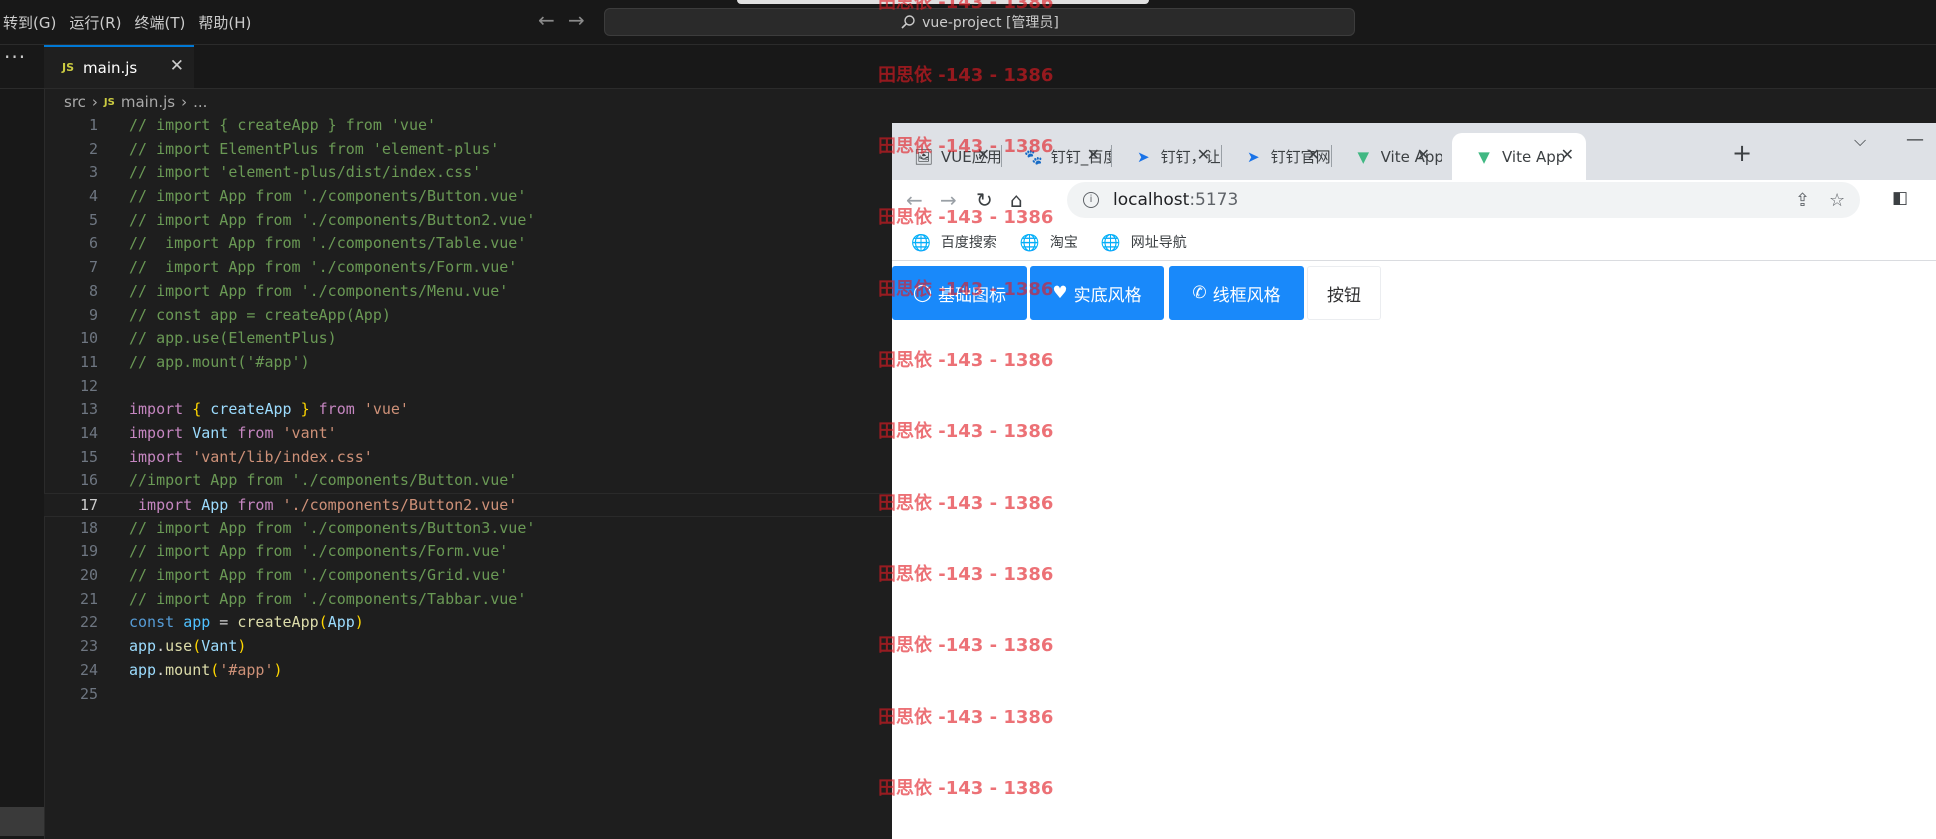 The width and height of the screenshot is (1936, 839). What do you see at coordinates (914, 200) in the screenshot?
I see `back-icon: ←` at bounding box center [914, 200].